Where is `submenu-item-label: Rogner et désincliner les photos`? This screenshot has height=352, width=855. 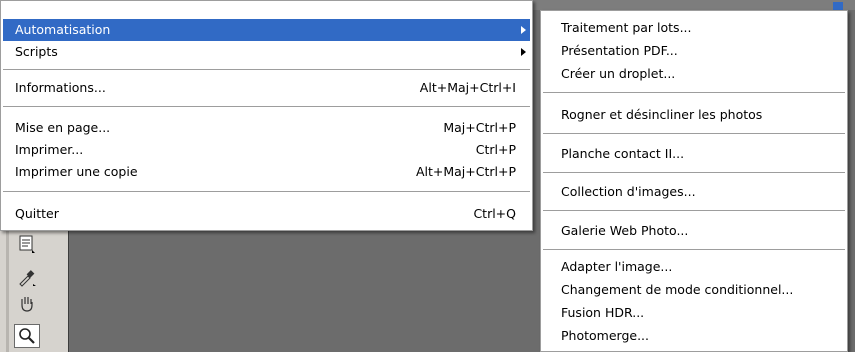 submenu-item-label: Rogner et désincliner les photos is located at coordinates (662, 114).